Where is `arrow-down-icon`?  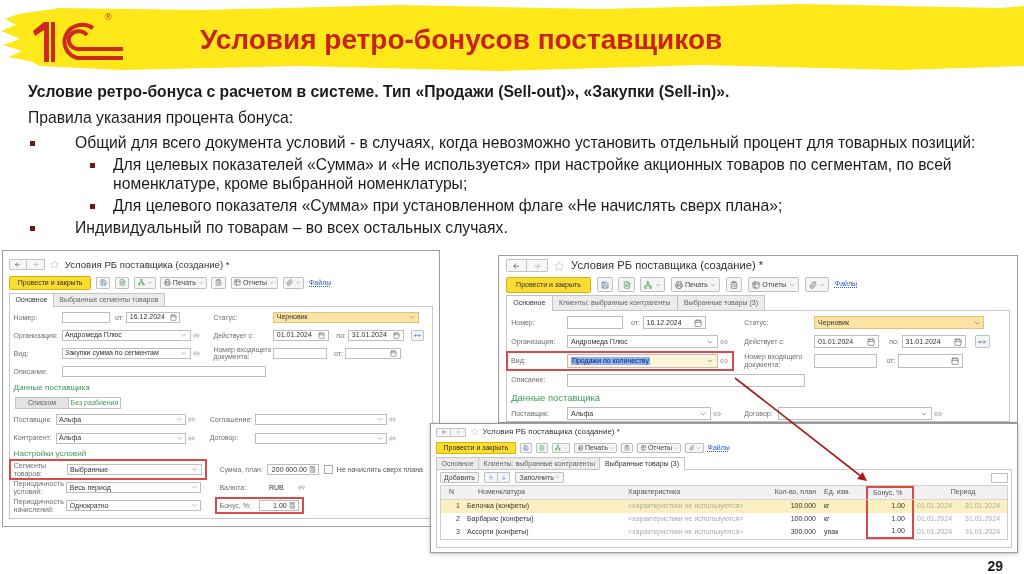
arrow-down-icon is located at coordinates (503, 477).